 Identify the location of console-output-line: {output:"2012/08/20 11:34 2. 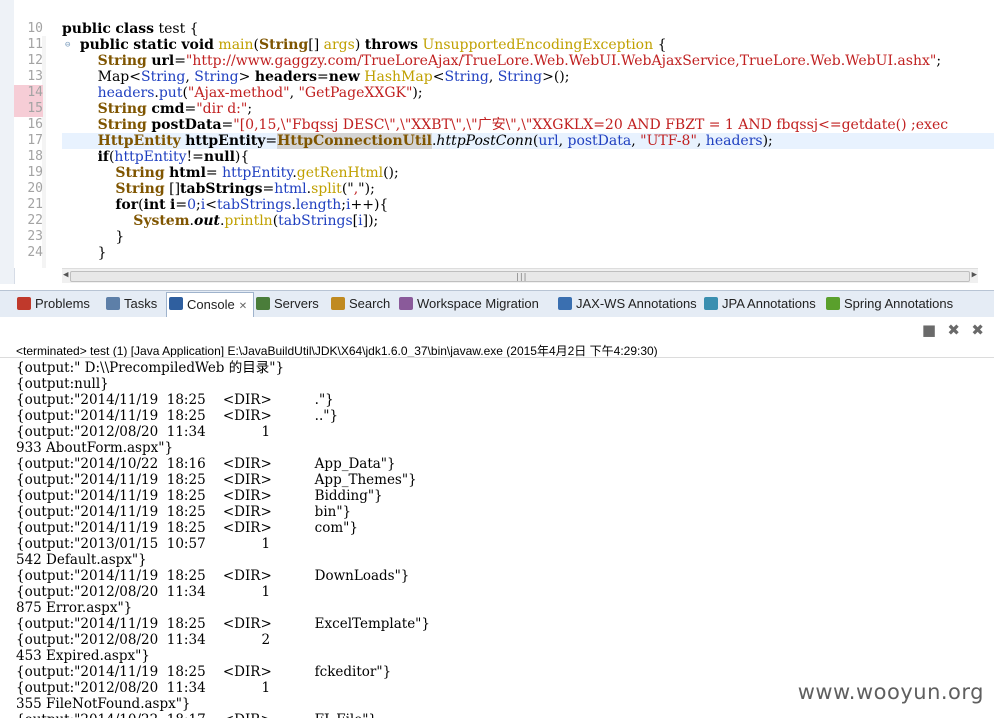
(143, 640).